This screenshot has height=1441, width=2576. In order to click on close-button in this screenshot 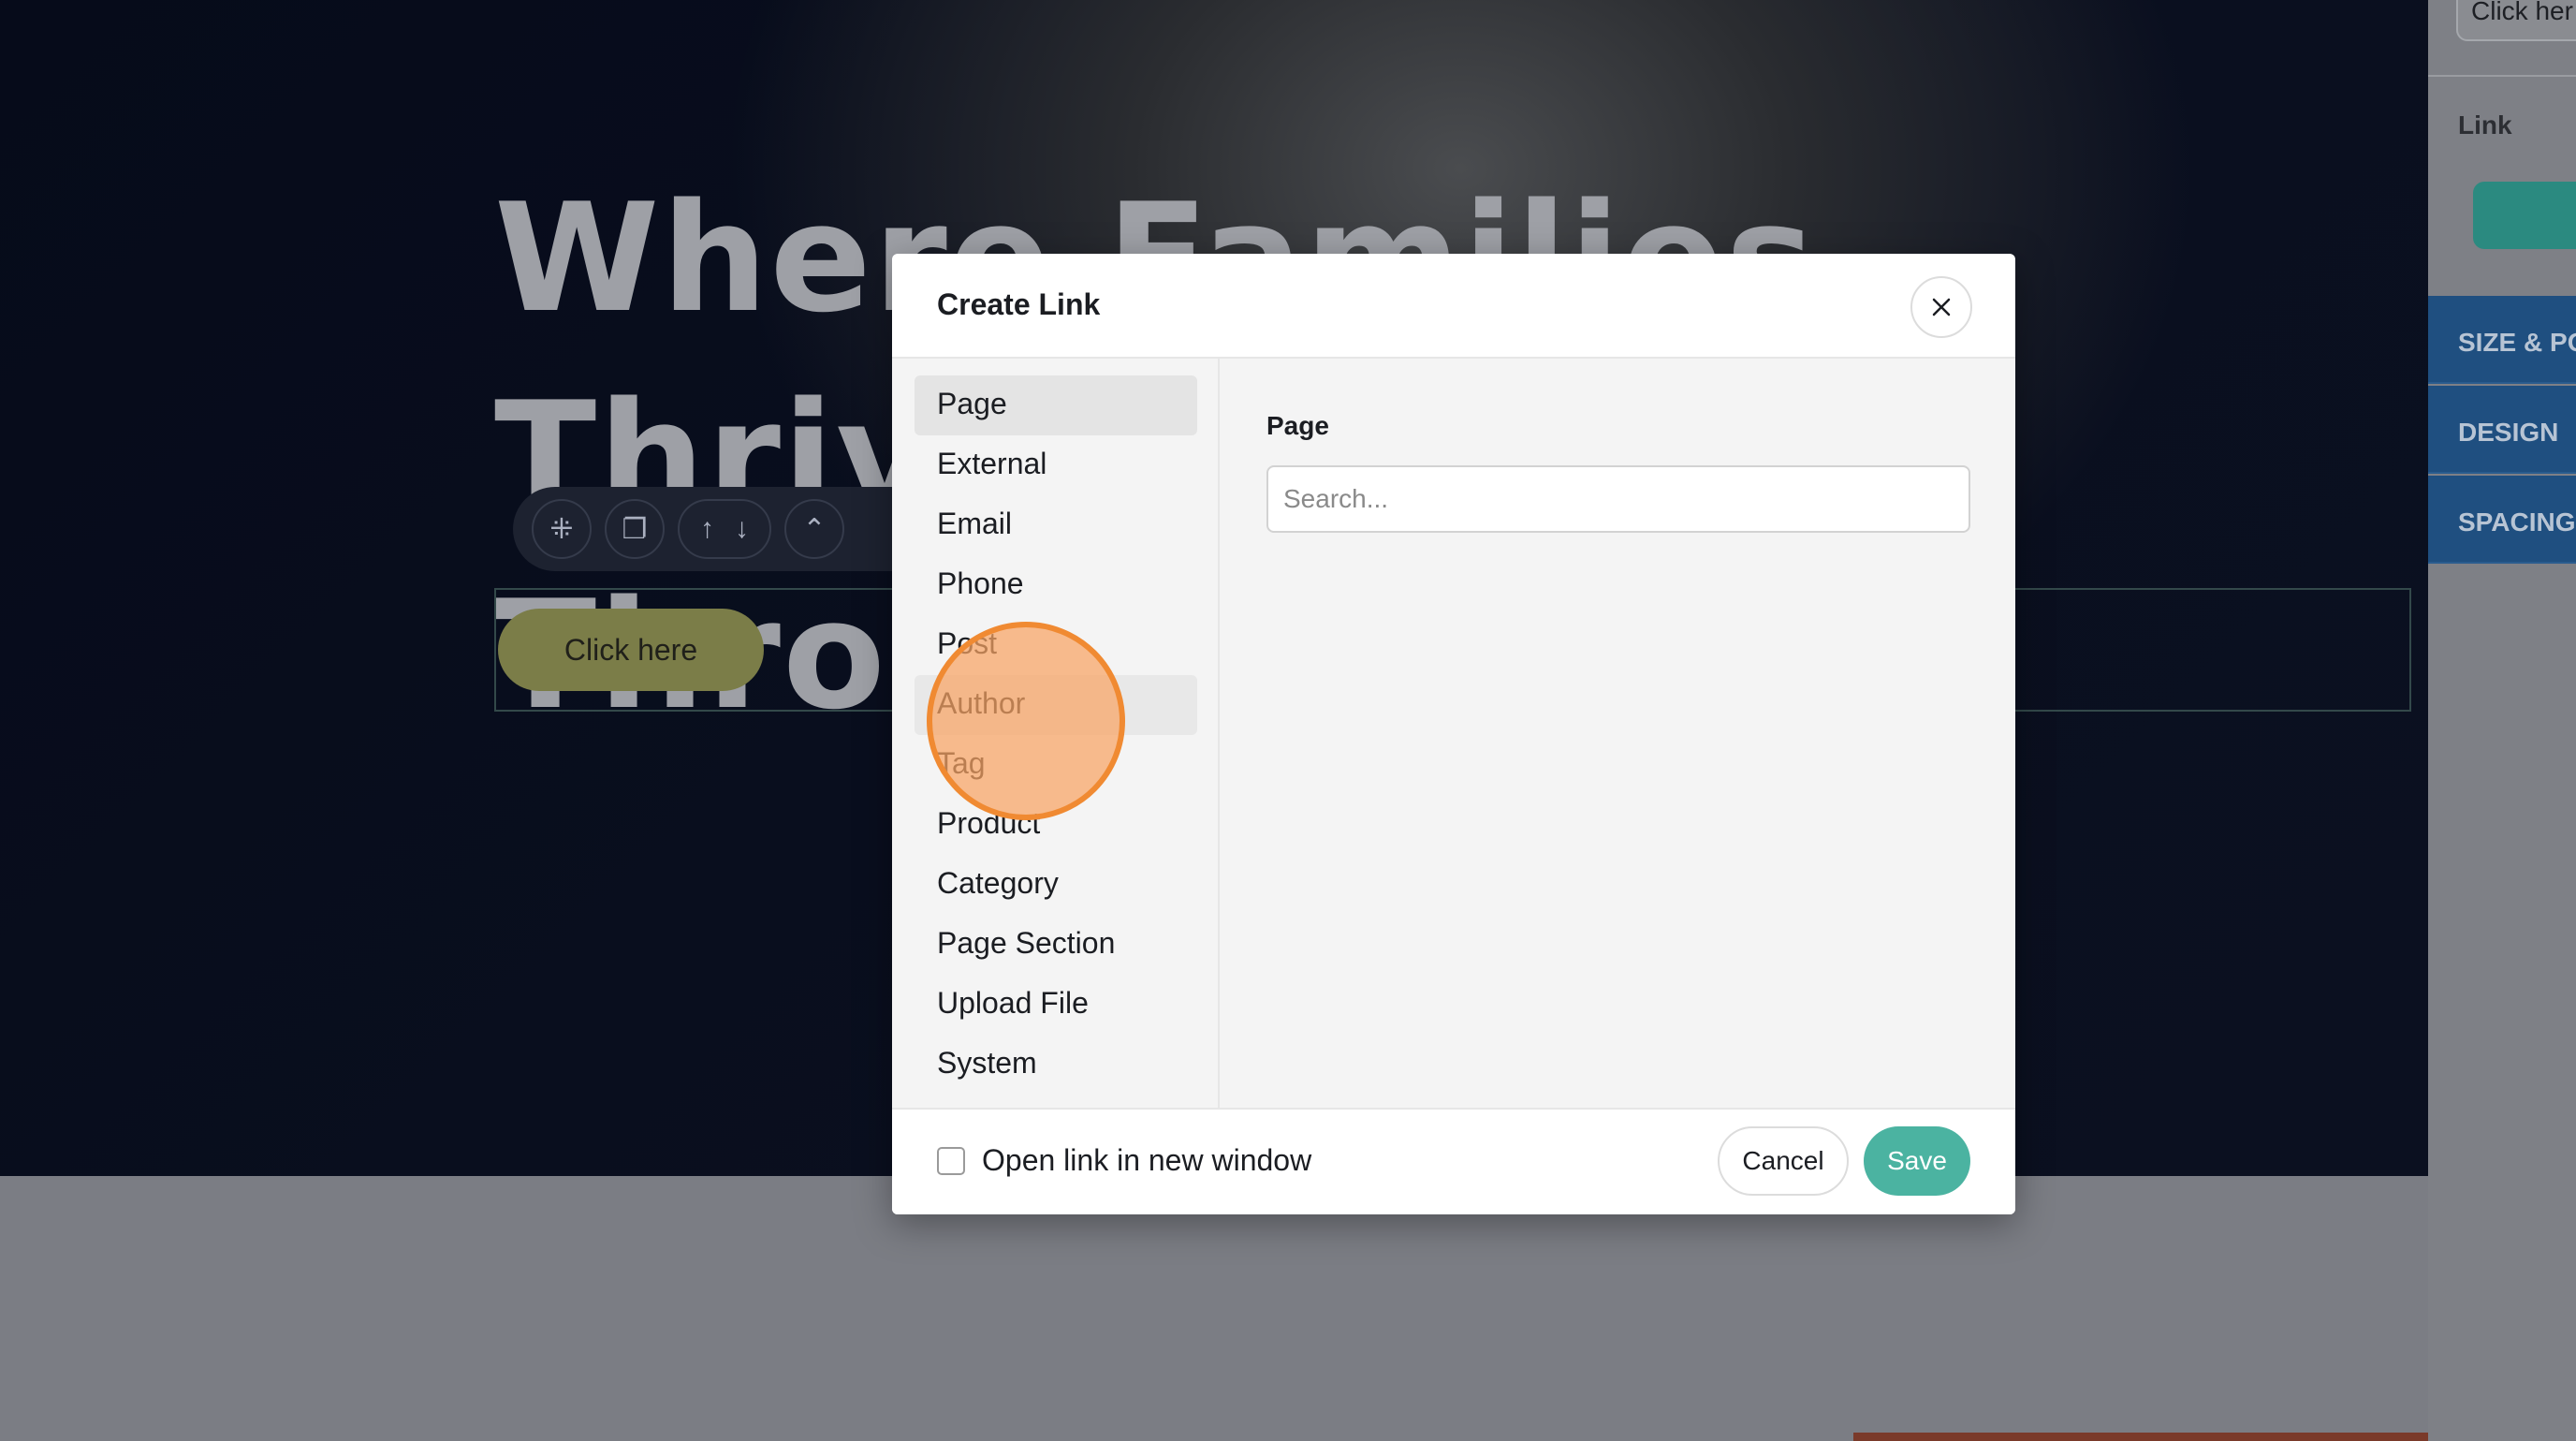, I will do `click(1941, 307)`.